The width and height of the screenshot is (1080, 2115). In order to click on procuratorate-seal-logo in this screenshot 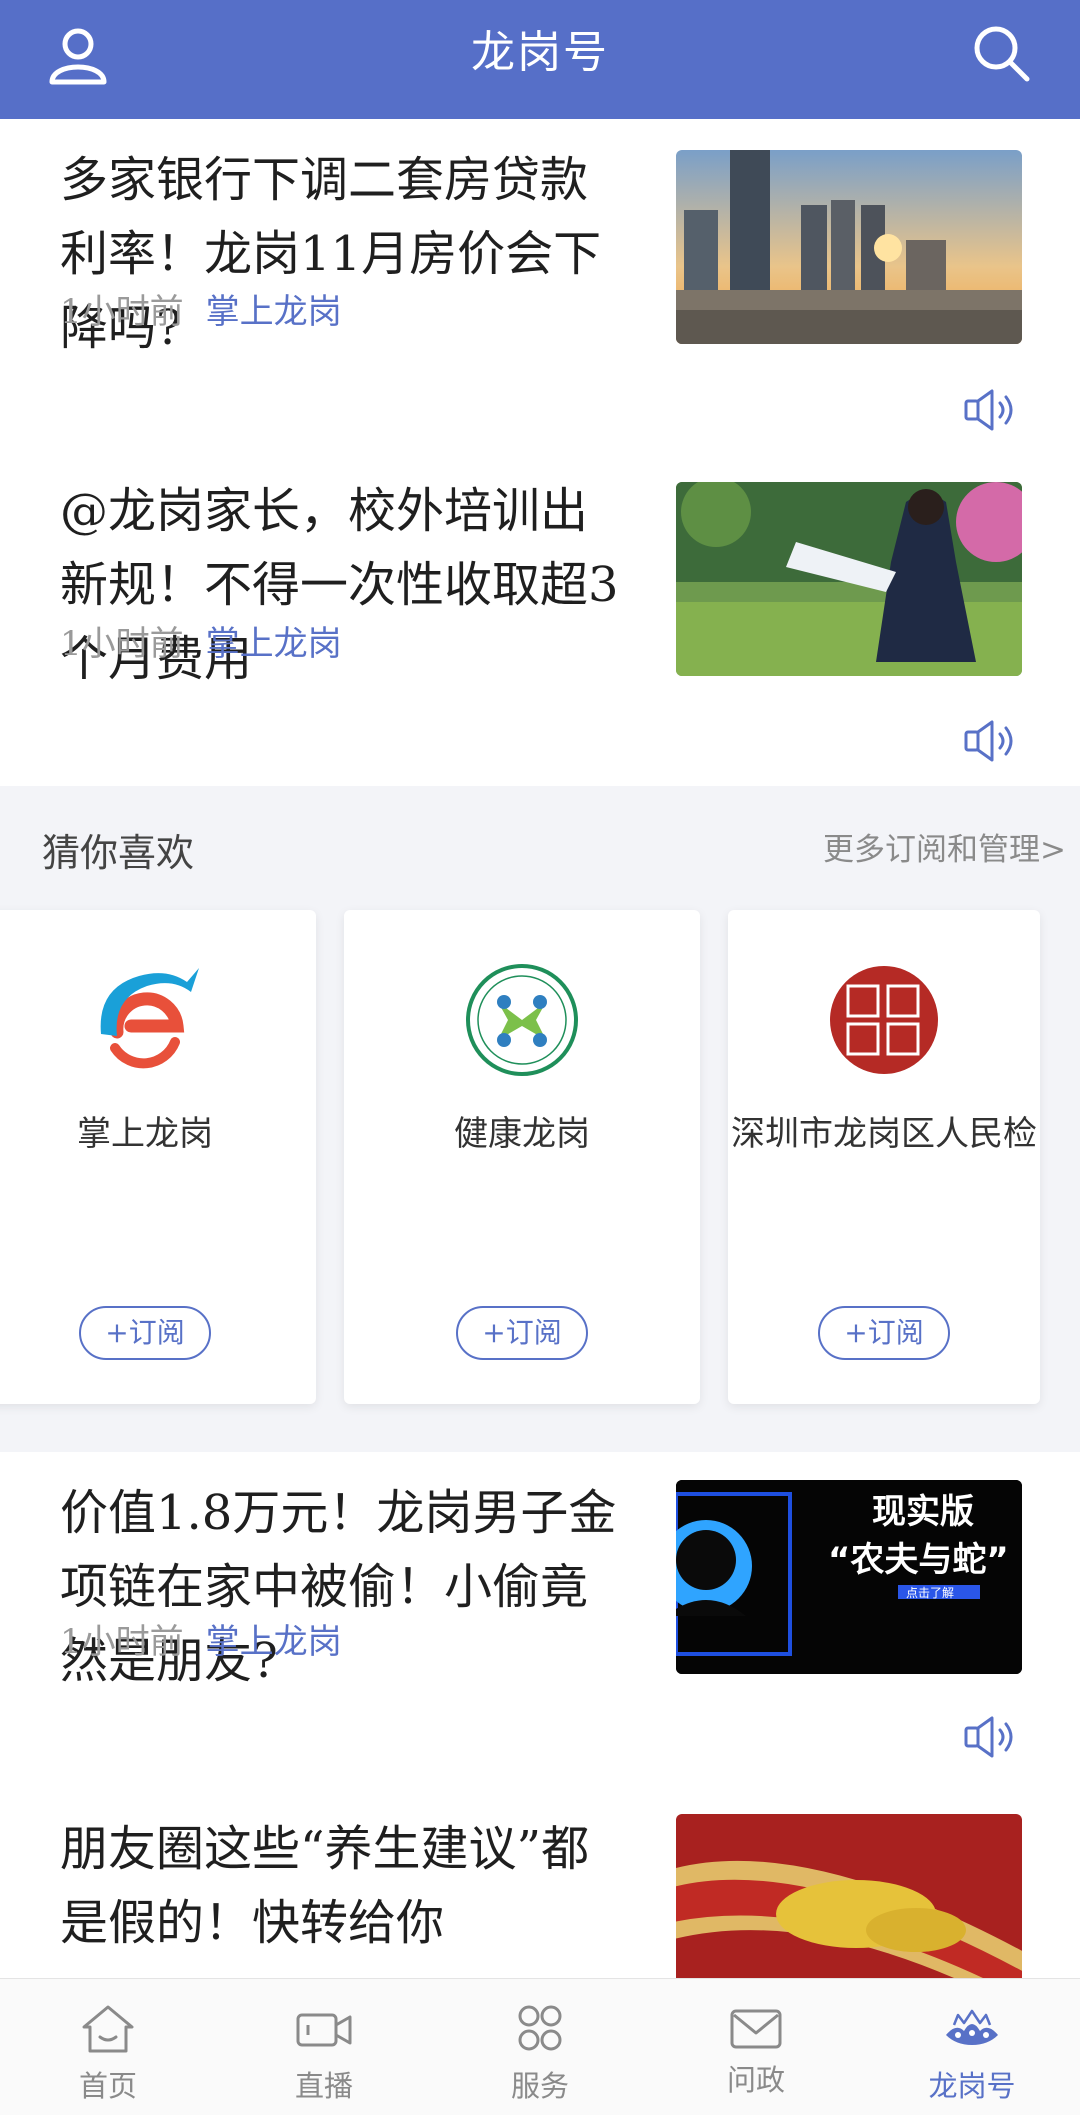, I will do `click(884, 1020)`.